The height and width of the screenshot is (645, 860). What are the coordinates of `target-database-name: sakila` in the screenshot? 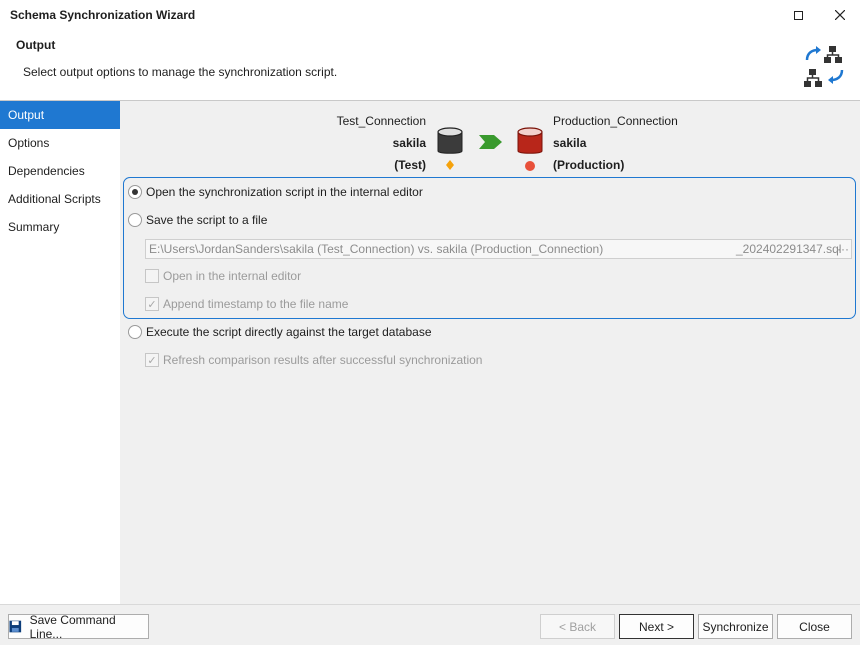 It's located at (570, 143).